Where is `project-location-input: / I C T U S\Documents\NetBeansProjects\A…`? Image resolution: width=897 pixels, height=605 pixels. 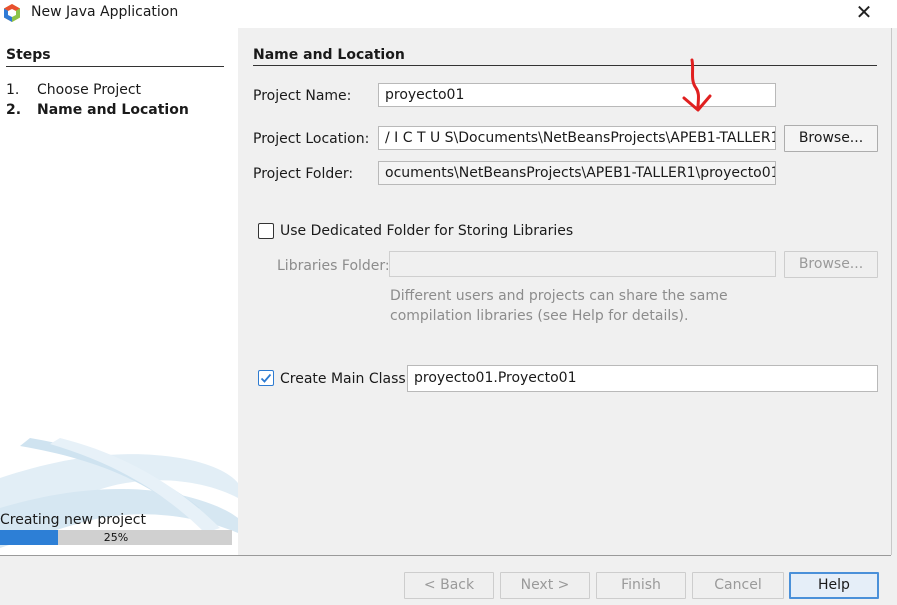 project-location-input: / I C T U S\Documents\NetBeansProjects\A… is located at coordinates (577, 138).